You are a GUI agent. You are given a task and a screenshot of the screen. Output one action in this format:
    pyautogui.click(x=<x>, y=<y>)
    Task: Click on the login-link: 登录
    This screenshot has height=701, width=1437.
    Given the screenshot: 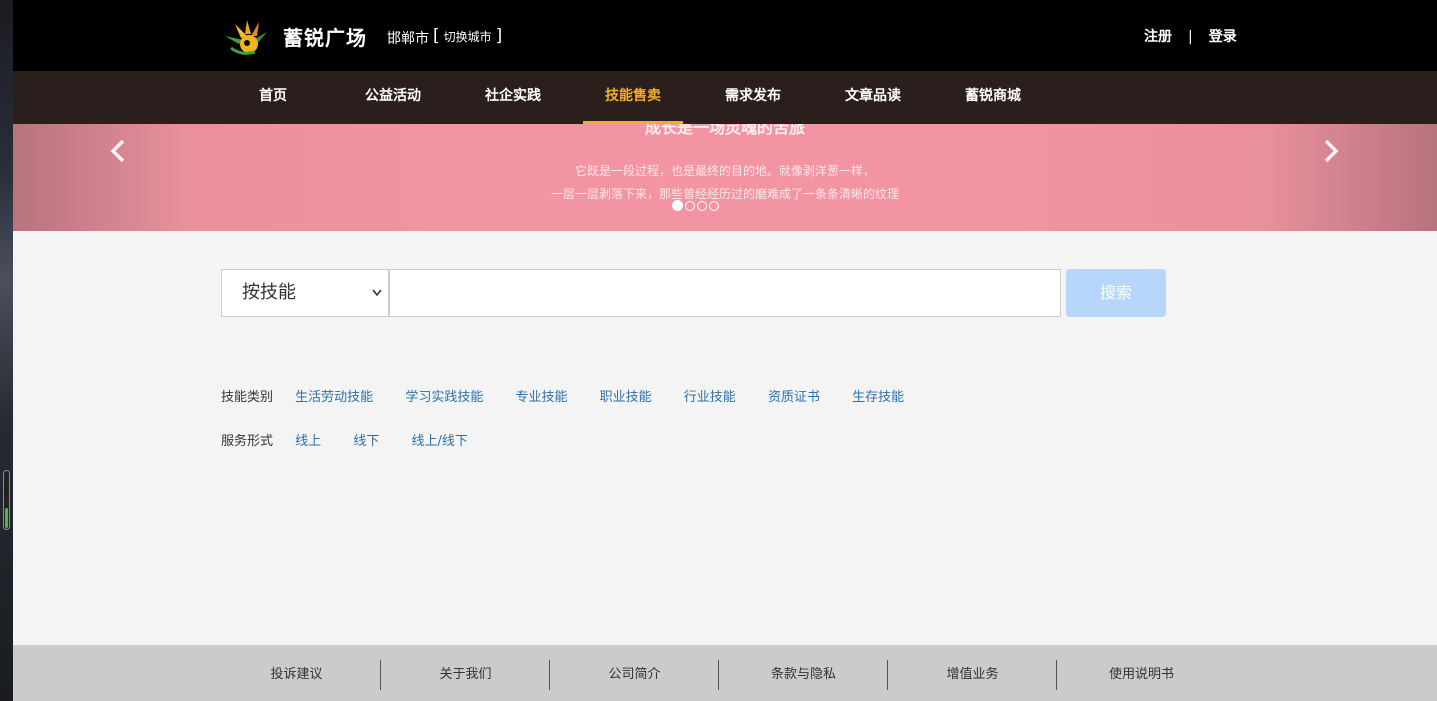 What is the action you would take?
    pyautogui.click(x=1223, y=37)
    